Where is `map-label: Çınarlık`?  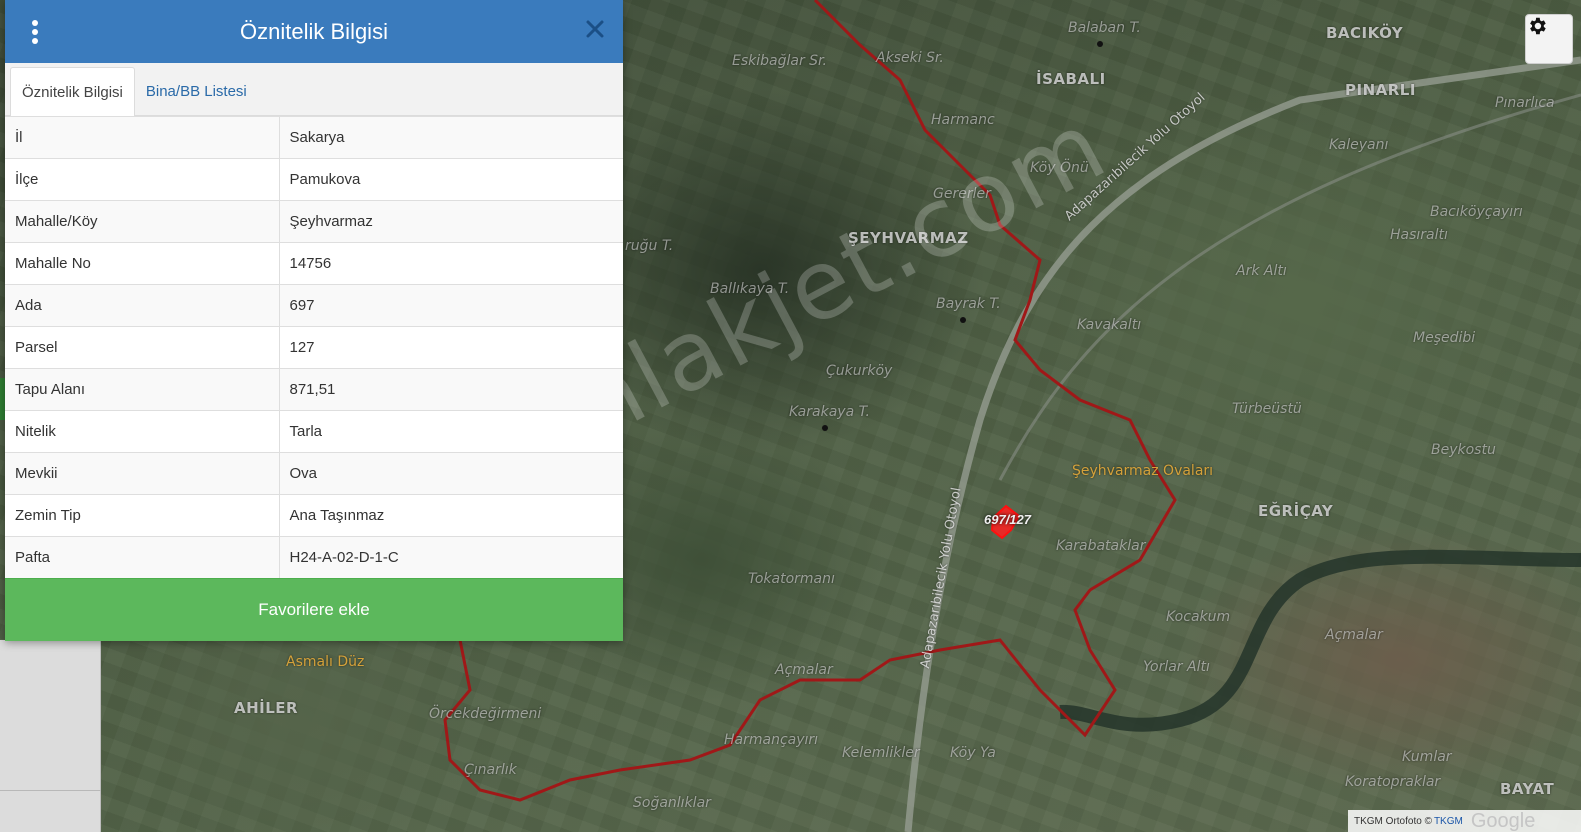
map-label: Çınarlık is located at coordinates (490, 770).